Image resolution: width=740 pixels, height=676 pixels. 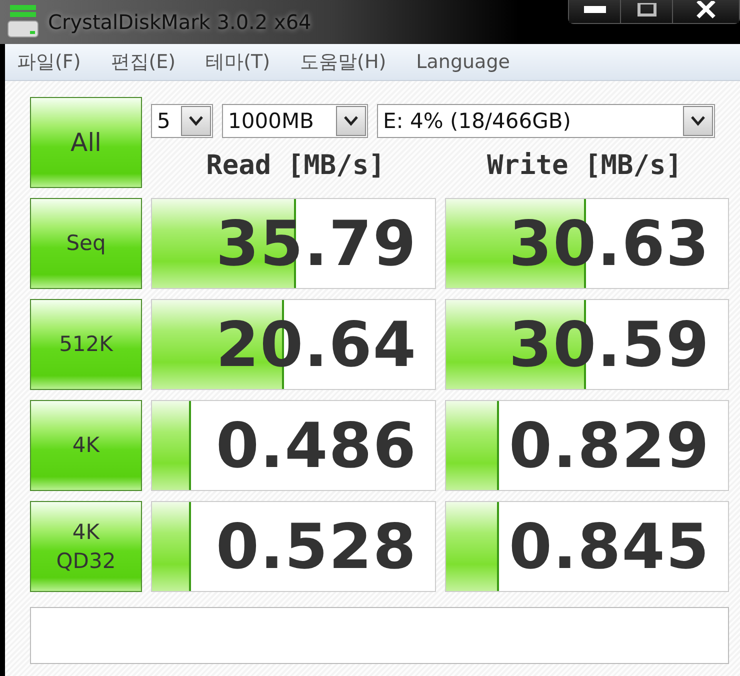 What do you see at coordinates (317, 546) in the screenshot?
I see `speed-value: 0.528` at bounding box center [317, 546].